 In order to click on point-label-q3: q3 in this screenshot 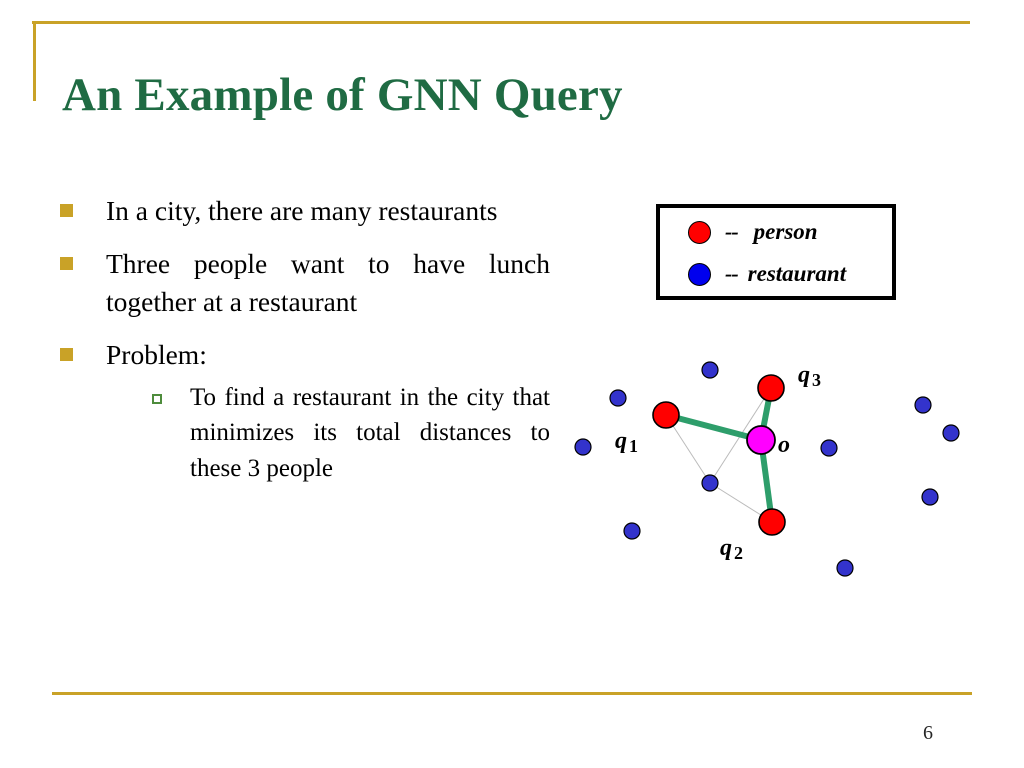, I will do `click(809, 376)`.